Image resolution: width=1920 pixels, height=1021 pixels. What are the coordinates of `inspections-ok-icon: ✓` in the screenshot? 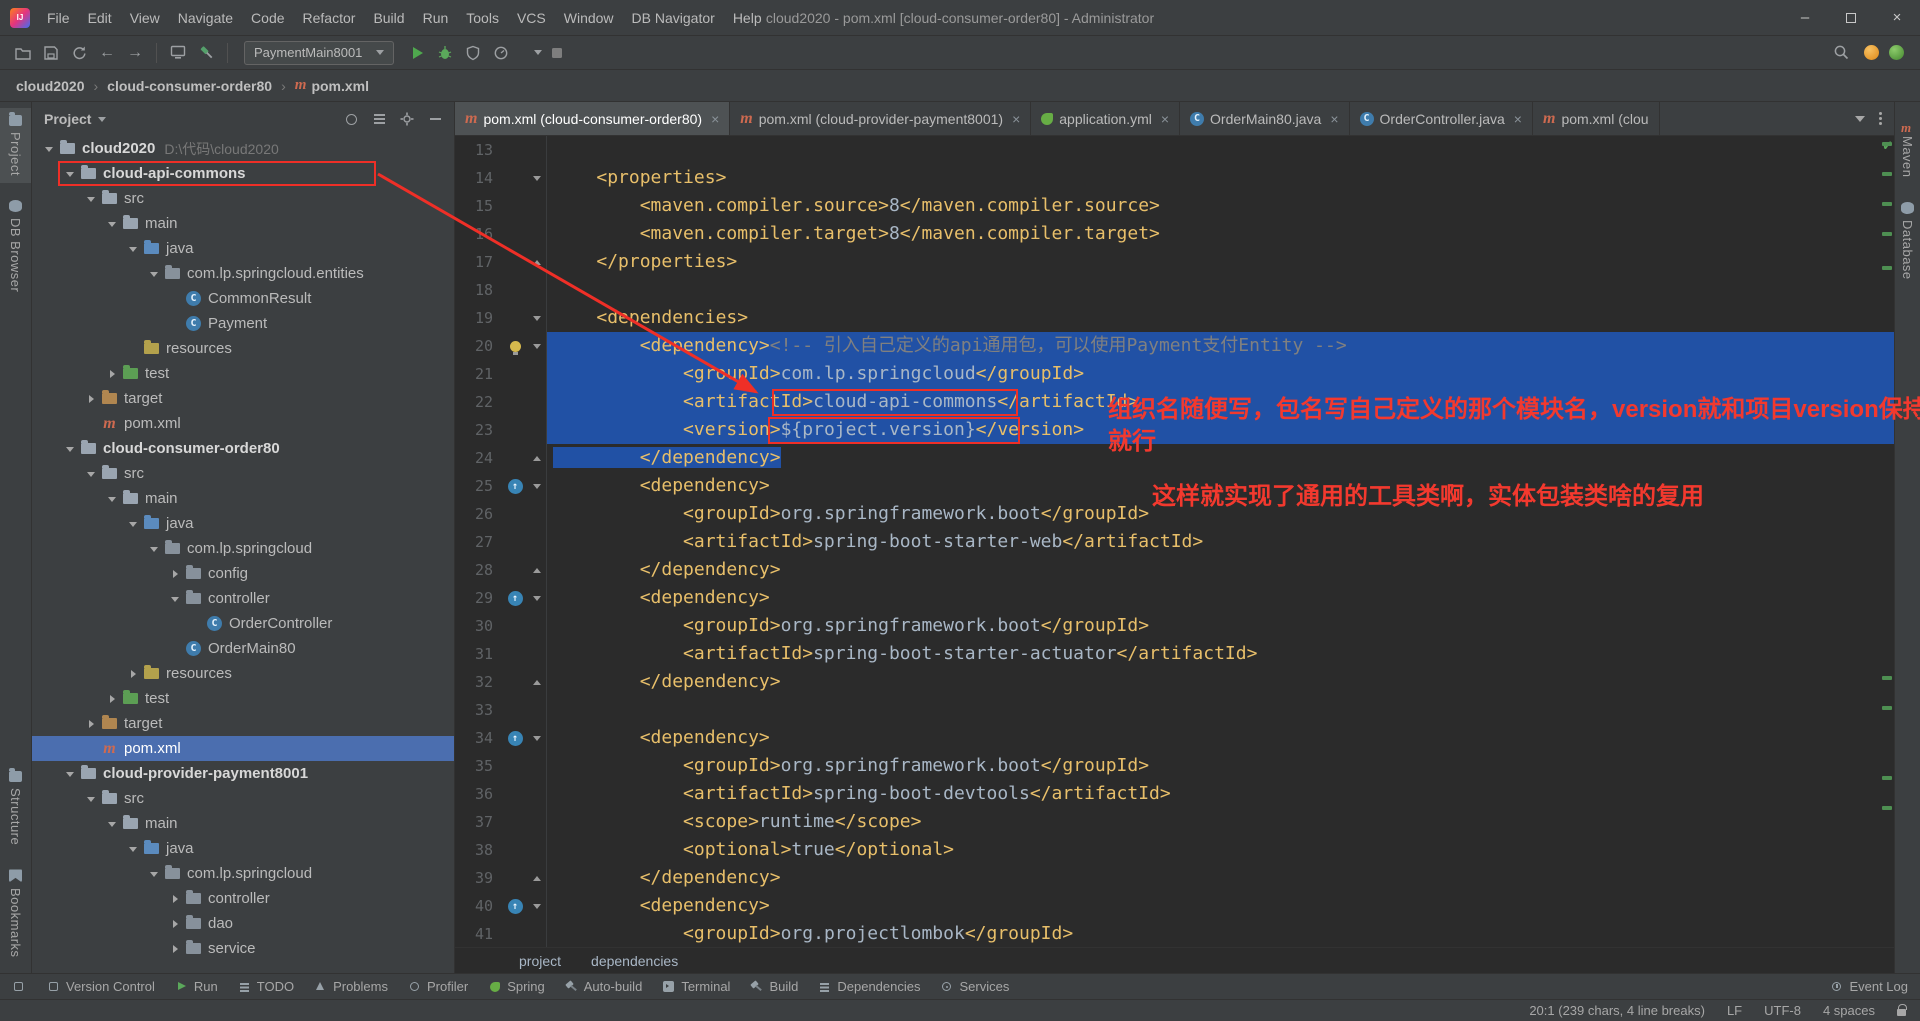 It's located at (1887, 146).